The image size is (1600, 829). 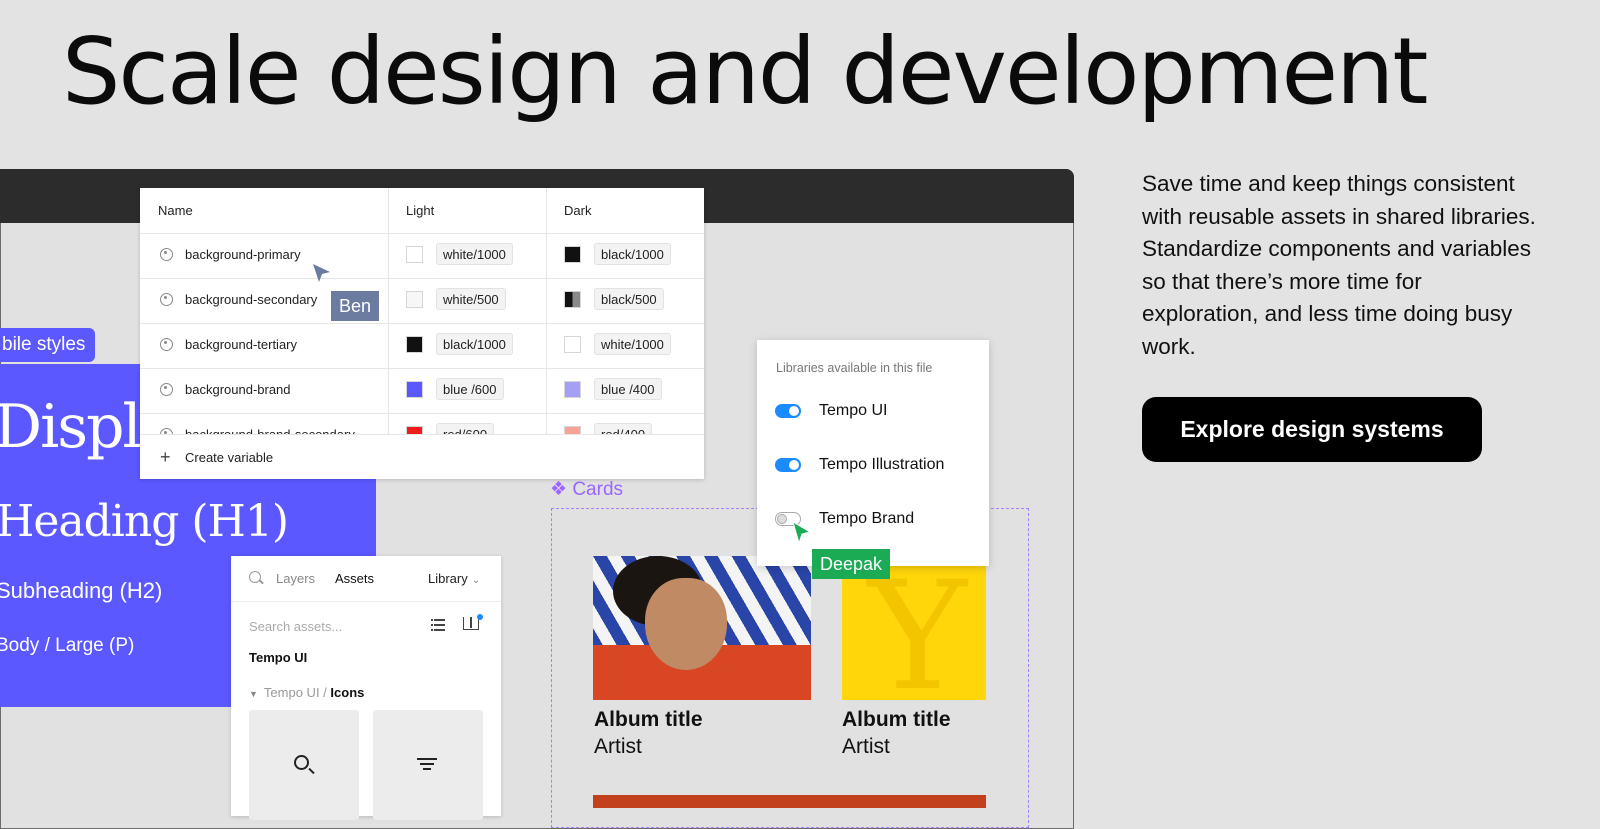 What do you see at coordinates (438, 624) in the screenshot?
I see `list-view-icon` at bounding box center [438, 624].